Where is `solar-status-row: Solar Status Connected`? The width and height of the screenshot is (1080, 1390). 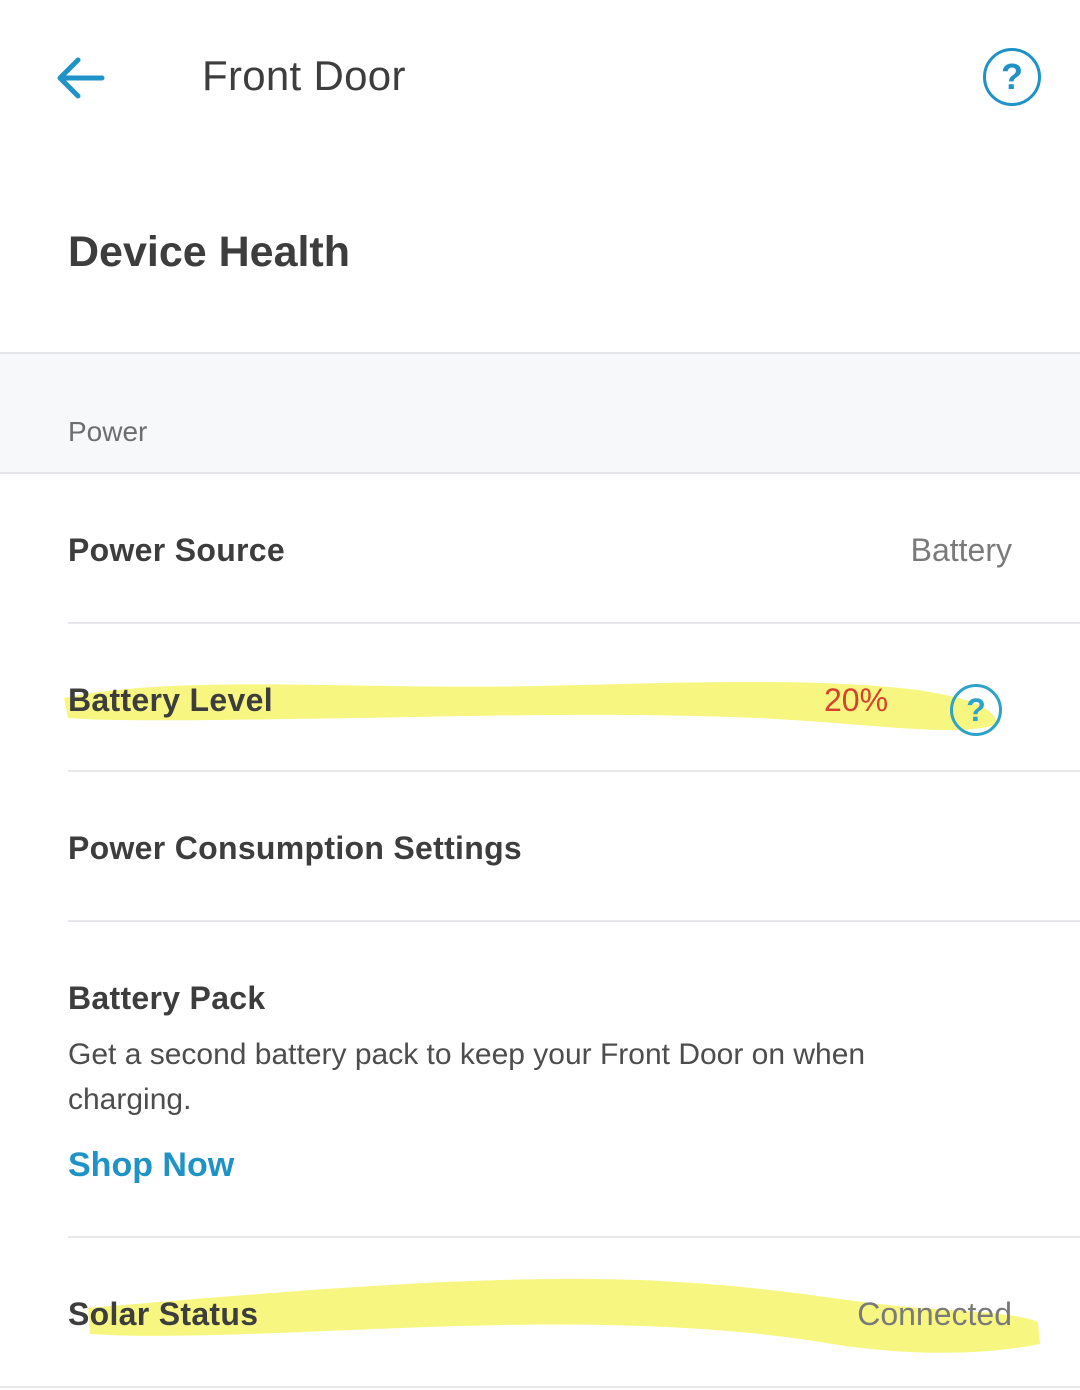 solar-status-row: Solar Status Connected is located at coordinates (540, 1314).